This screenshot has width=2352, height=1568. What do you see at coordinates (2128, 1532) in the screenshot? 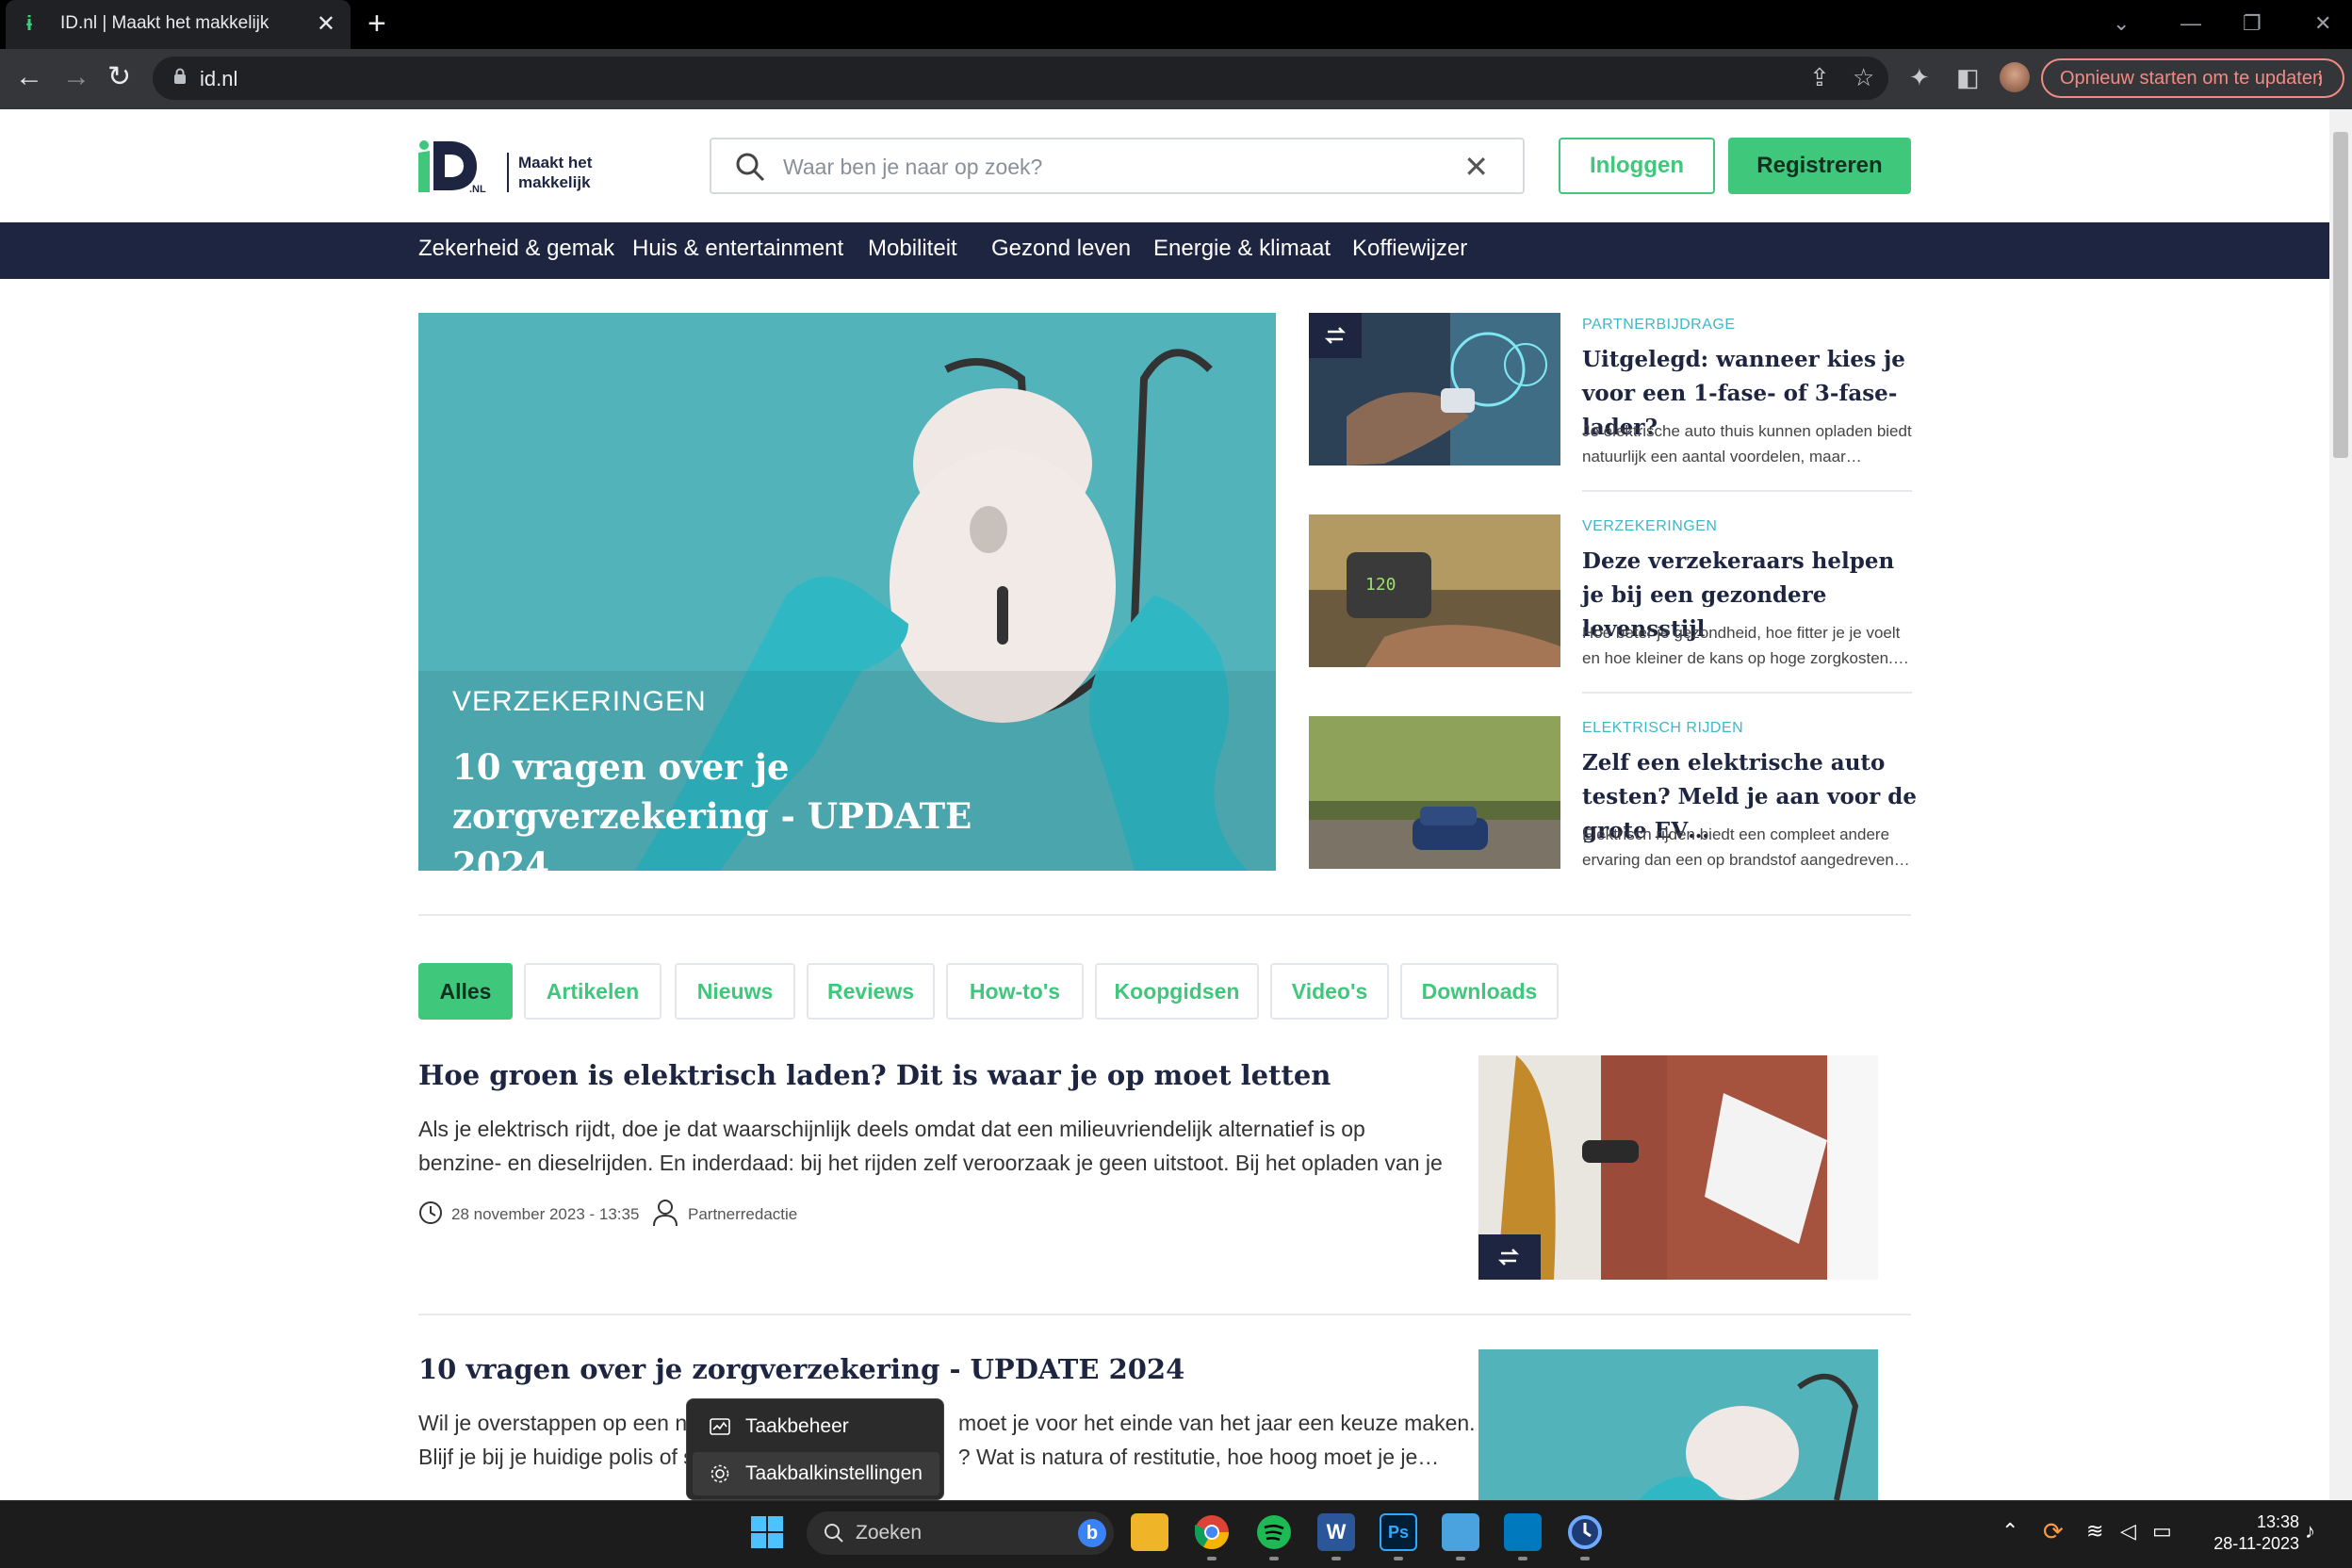
I see `volume-icon: ◁` at bounding box center [2128, 1532].